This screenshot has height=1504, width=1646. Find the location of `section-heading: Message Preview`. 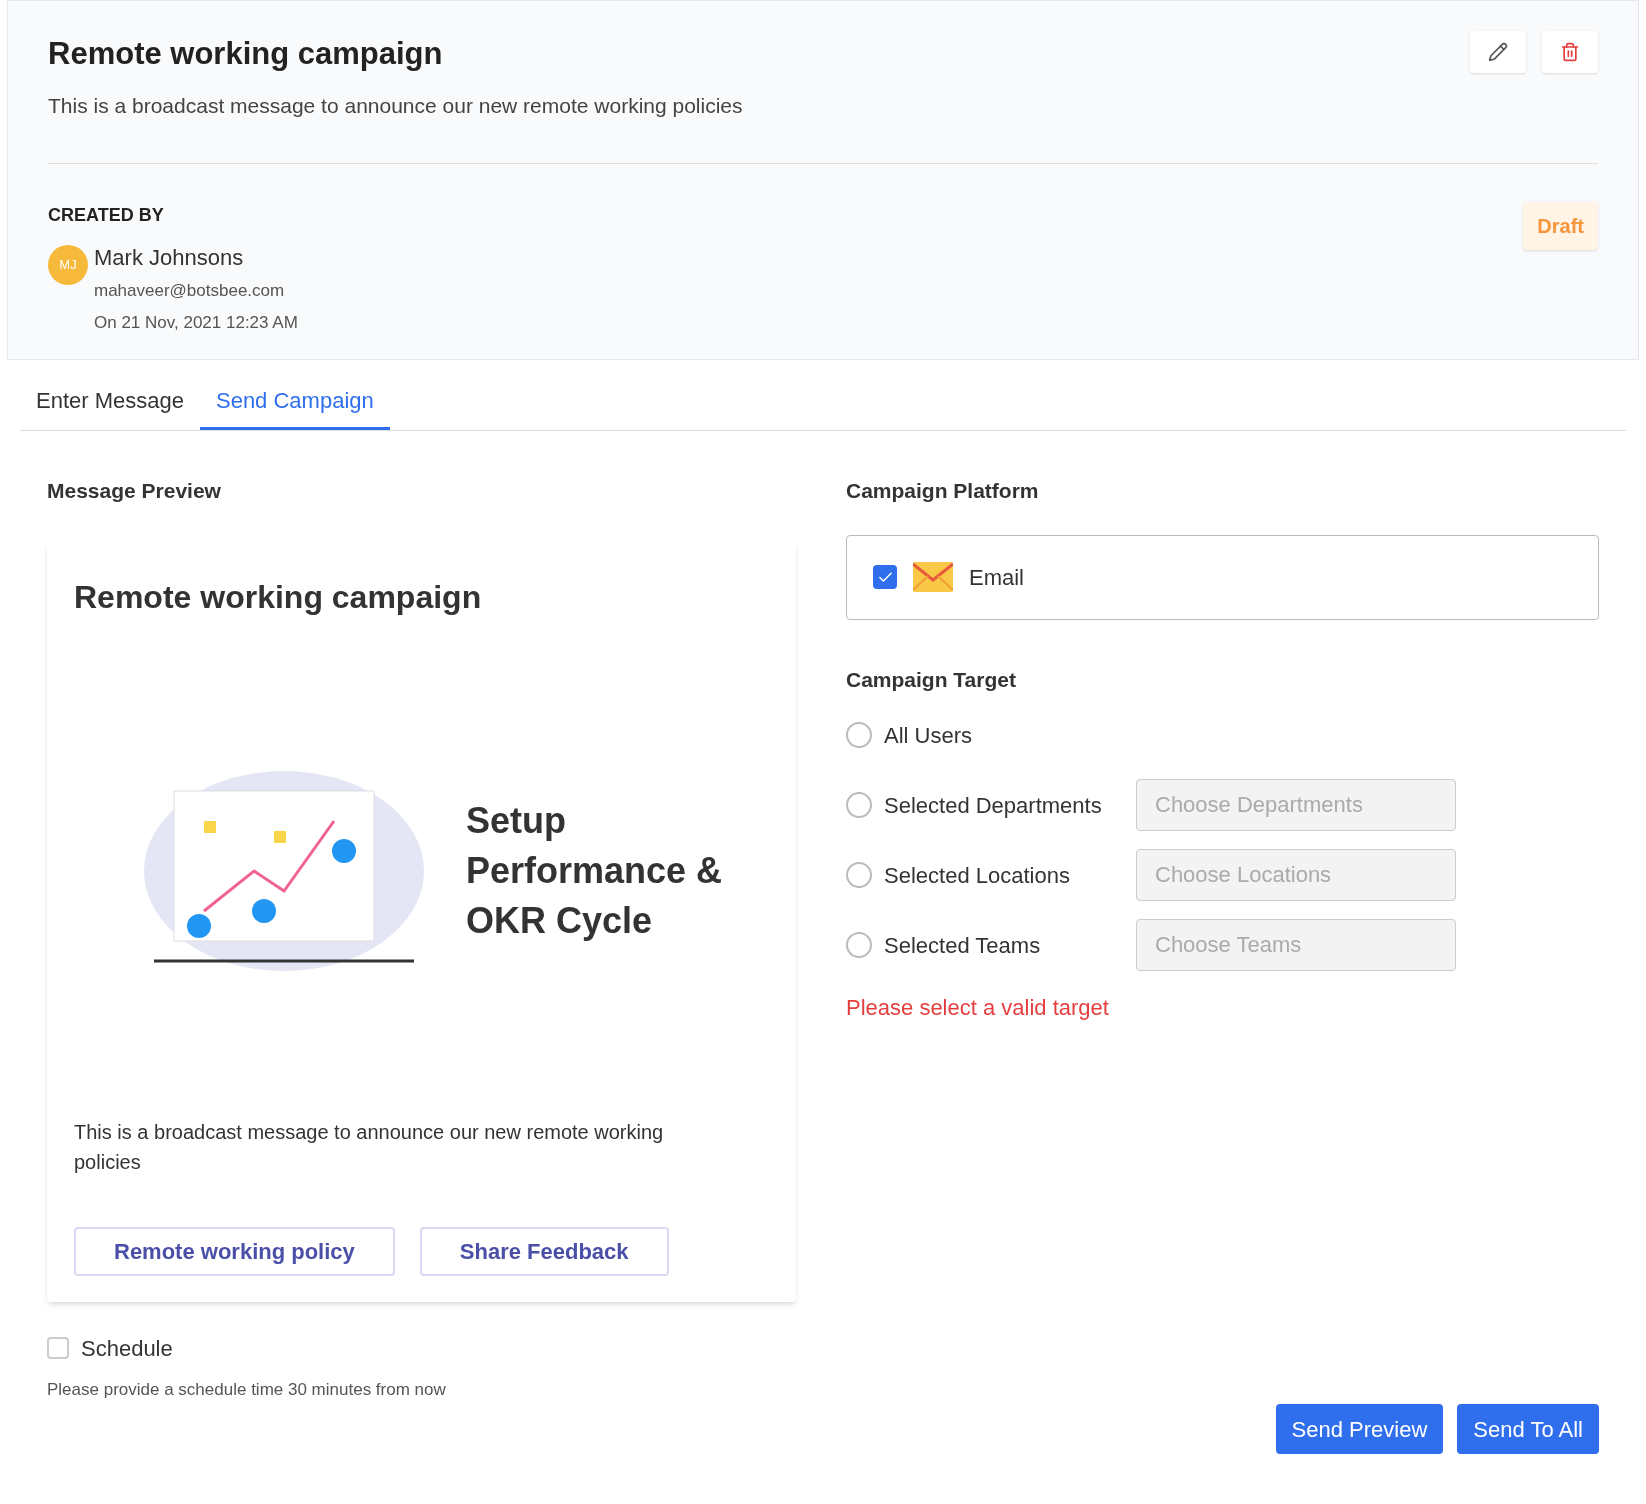

section-heading: Message Preview is located at coordinates (134, 491).